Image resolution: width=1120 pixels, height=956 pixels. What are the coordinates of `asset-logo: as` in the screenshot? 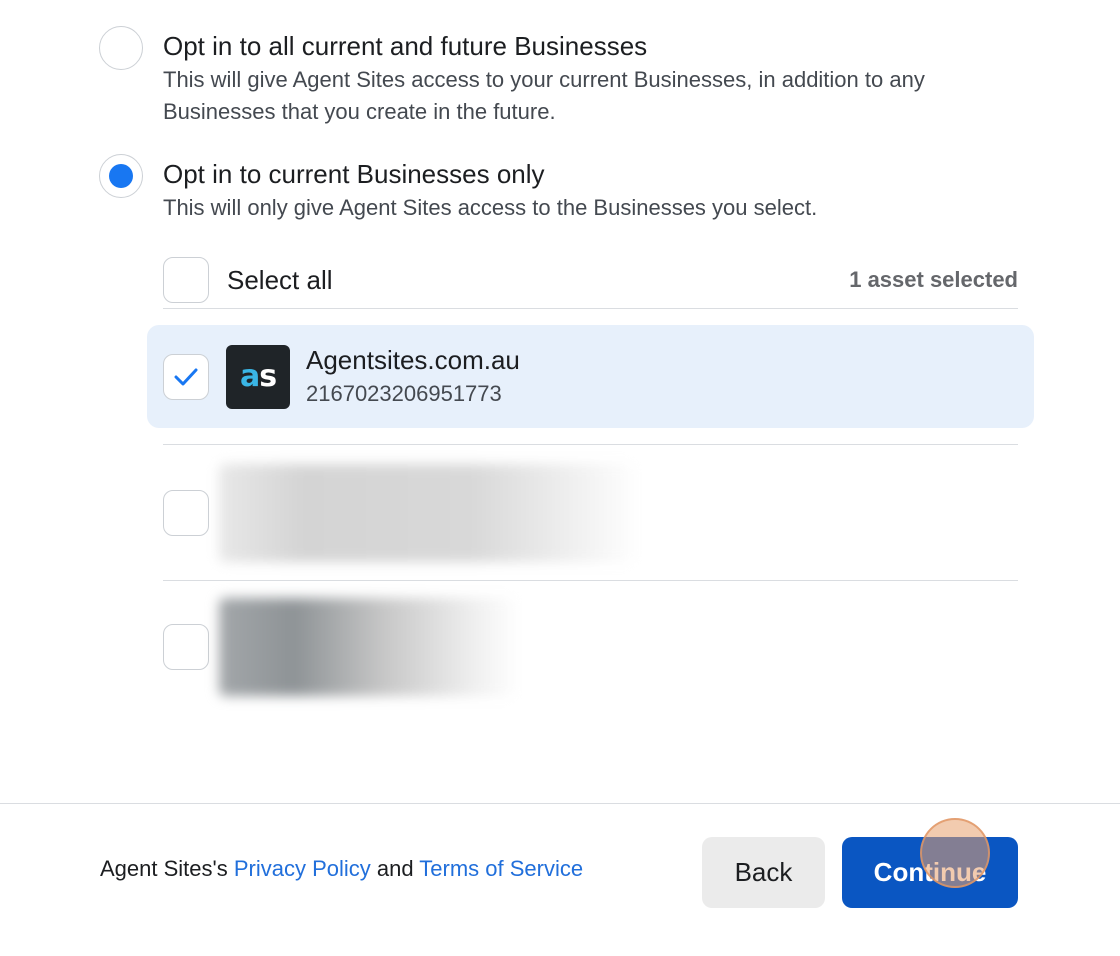 It's located at (258, 376).